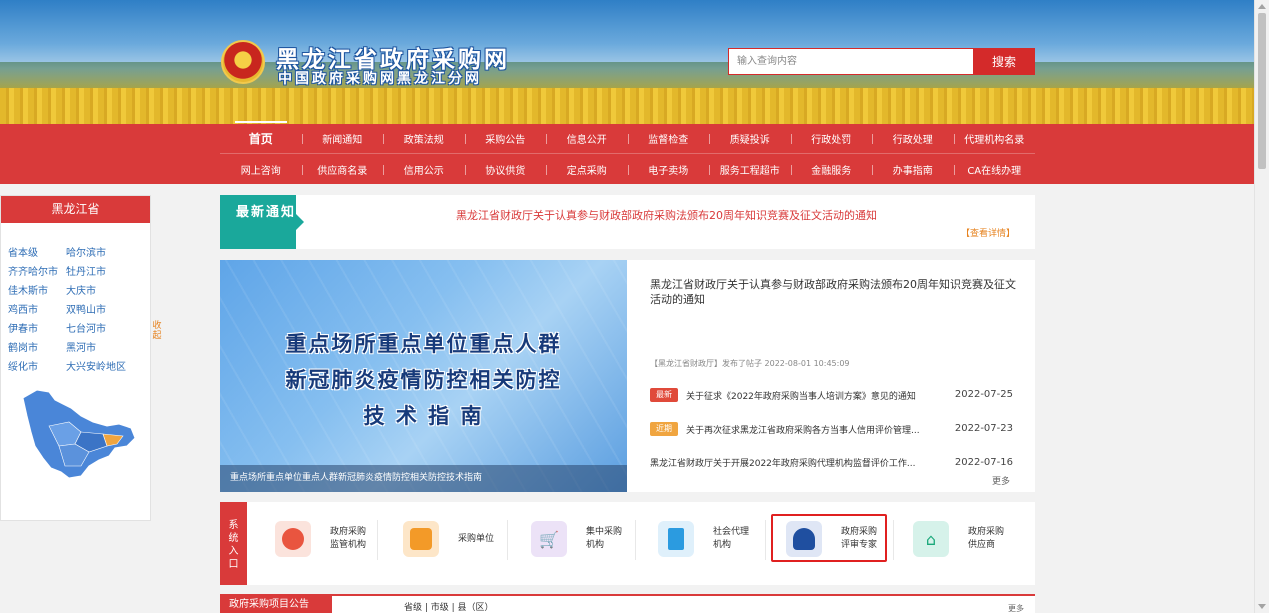 This screenshot has width=1269, height=613. What do you see at coordinates (750, 363) in the screenshot?
I see `news-meta: 【黑龙江省财政厅】发布了帖子 2022-08-01 10:45:09` at bounding box center [750, 363].